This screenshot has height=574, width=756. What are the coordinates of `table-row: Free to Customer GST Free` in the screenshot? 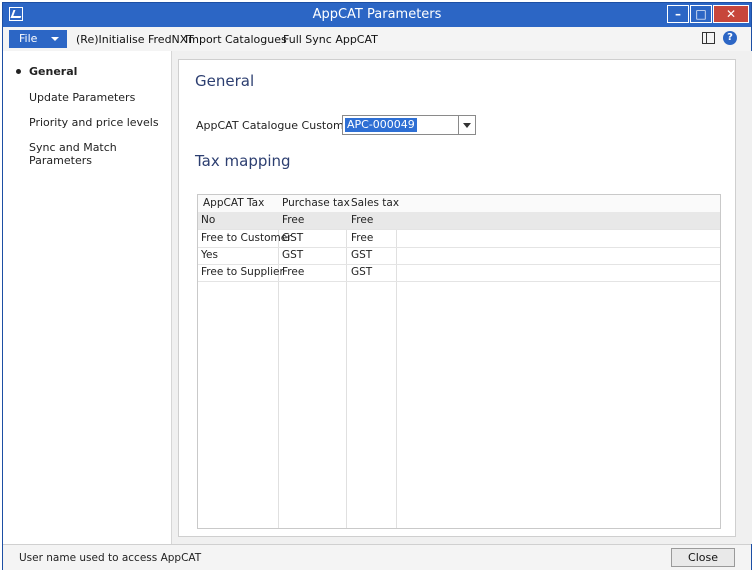 It's located at (459, 239).